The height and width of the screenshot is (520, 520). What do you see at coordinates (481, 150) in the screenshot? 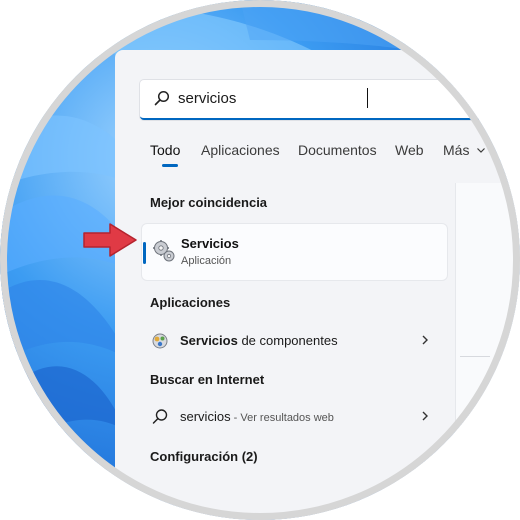
I see `chevron-down-icon` at bounding box center [481, 150].